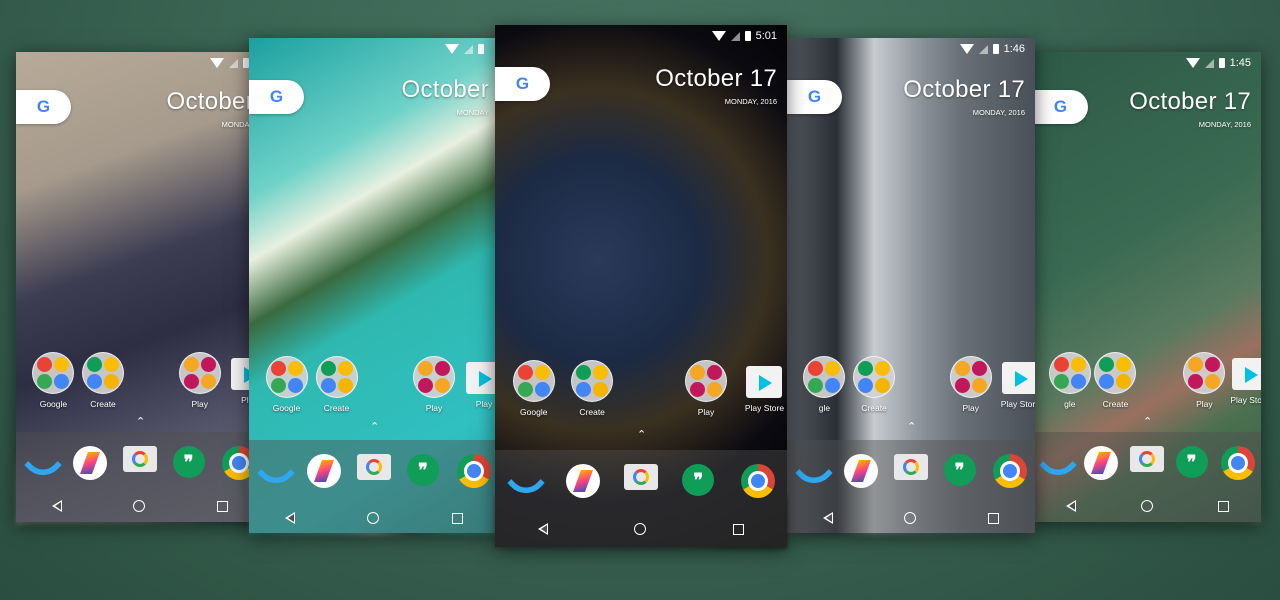 The width and height of the screenshot is (1280, 600). Describe the element at coordinates (53, 404) in the screenshot. I see `app-label: Google` at that location.